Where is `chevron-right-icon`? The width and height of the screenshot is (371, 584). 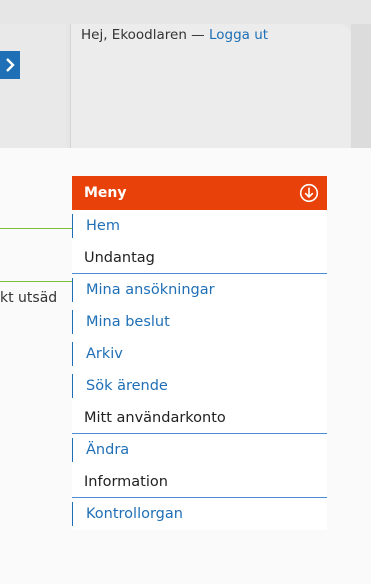 chevron-right-icon is located at coordinates (10, 65).